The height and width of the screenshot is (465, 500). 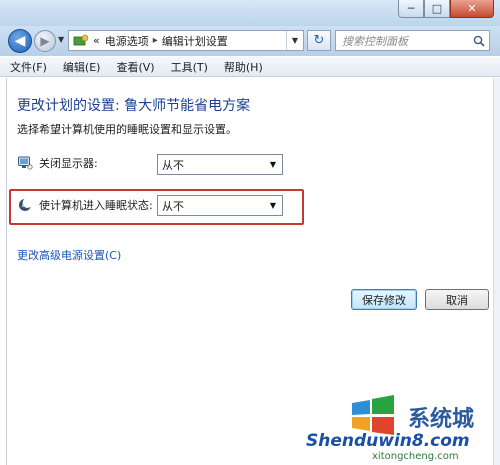 What do you see at coordinates (68, 163) in the screenshot?
I see `display-off-label: 关闭显示器:` at bounding box center [68, 163].